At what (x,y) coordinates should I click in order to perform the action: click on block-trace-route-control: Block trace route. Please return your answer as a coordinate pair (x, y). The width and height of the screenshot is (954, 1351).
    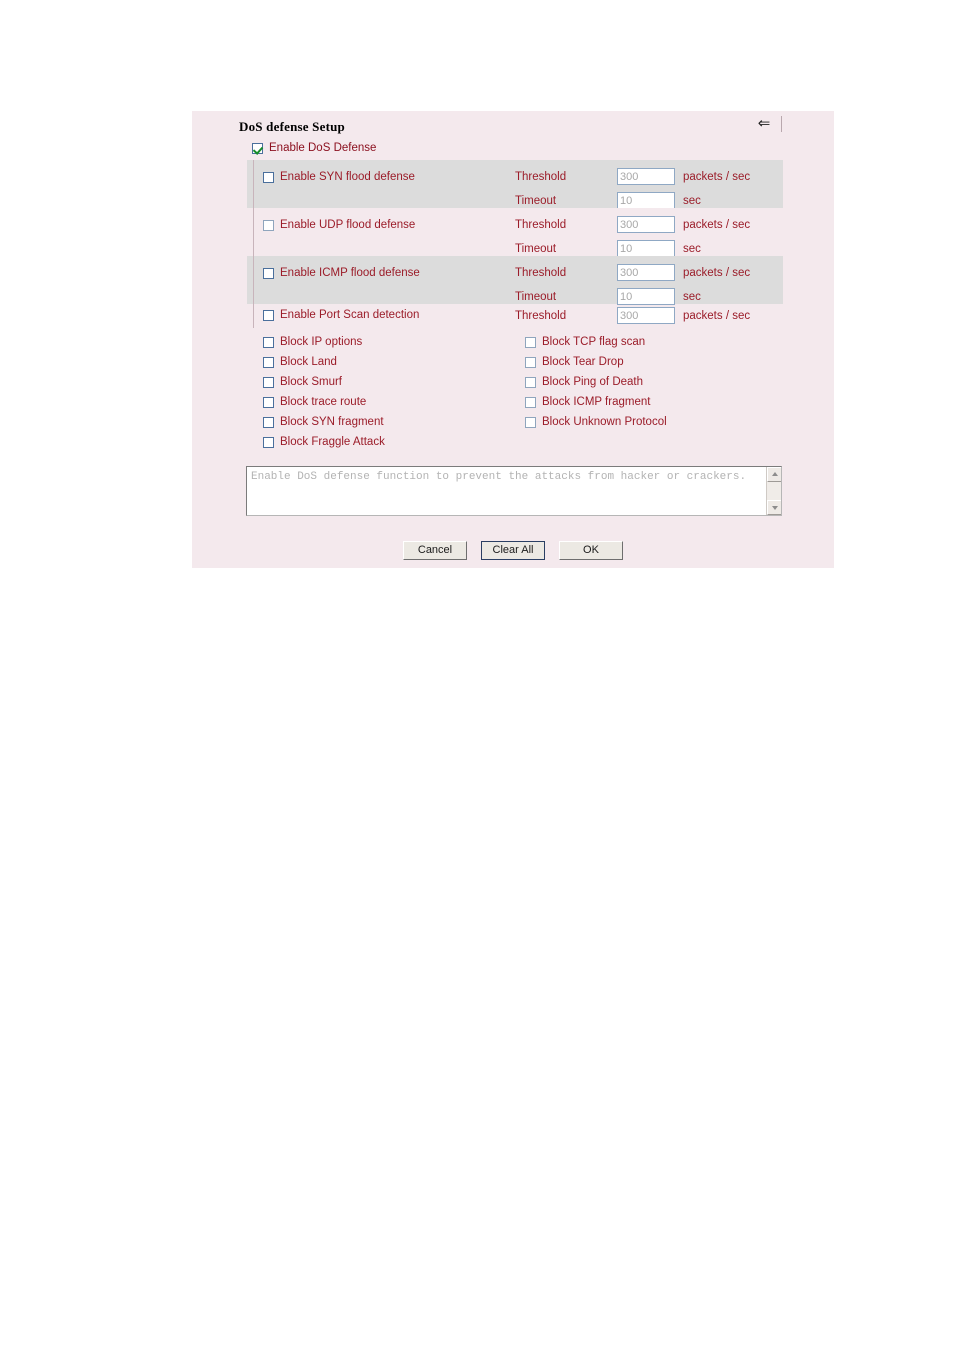
    Looking at the image, I should click on (314, 402).